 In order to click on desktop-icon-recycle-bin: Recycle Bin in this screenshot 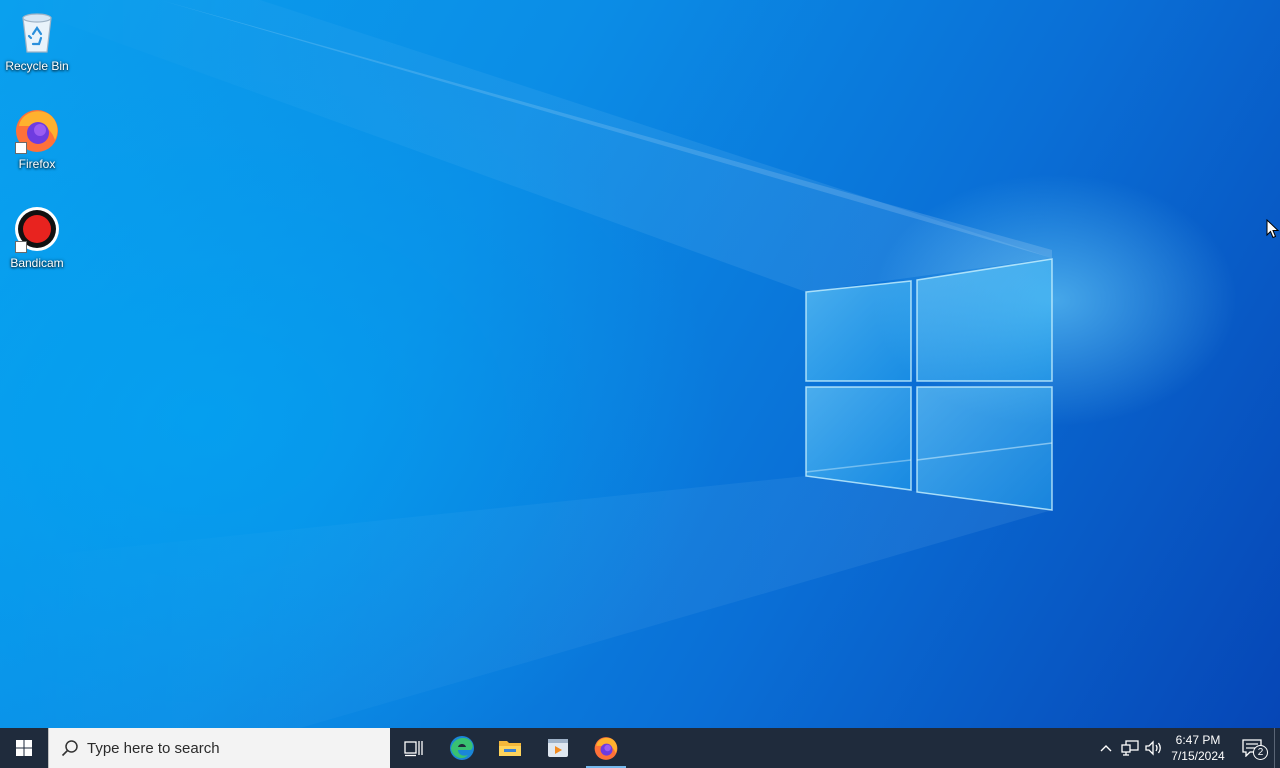, I will do `click(37, 40)`.